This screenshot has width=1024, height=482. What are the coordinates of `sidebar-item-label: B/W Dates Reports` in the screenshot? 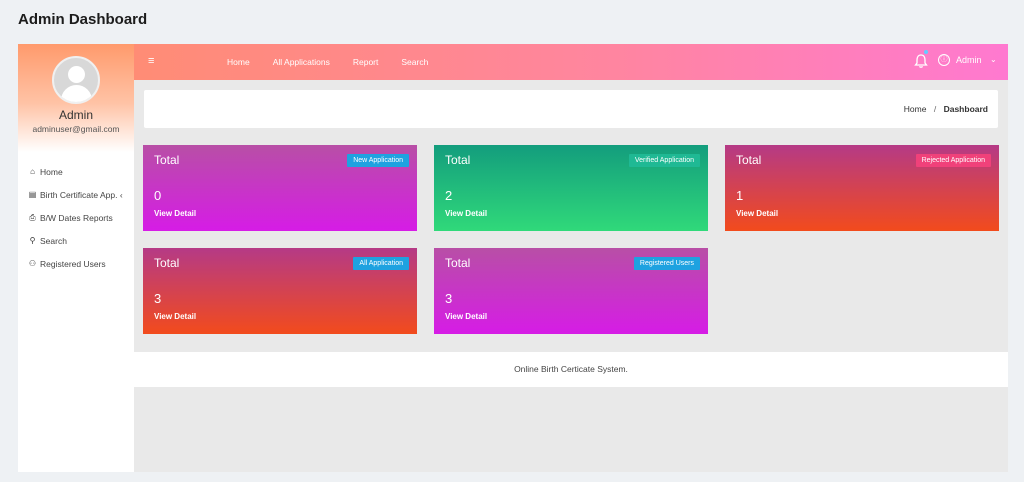 It's located at (76, 217).